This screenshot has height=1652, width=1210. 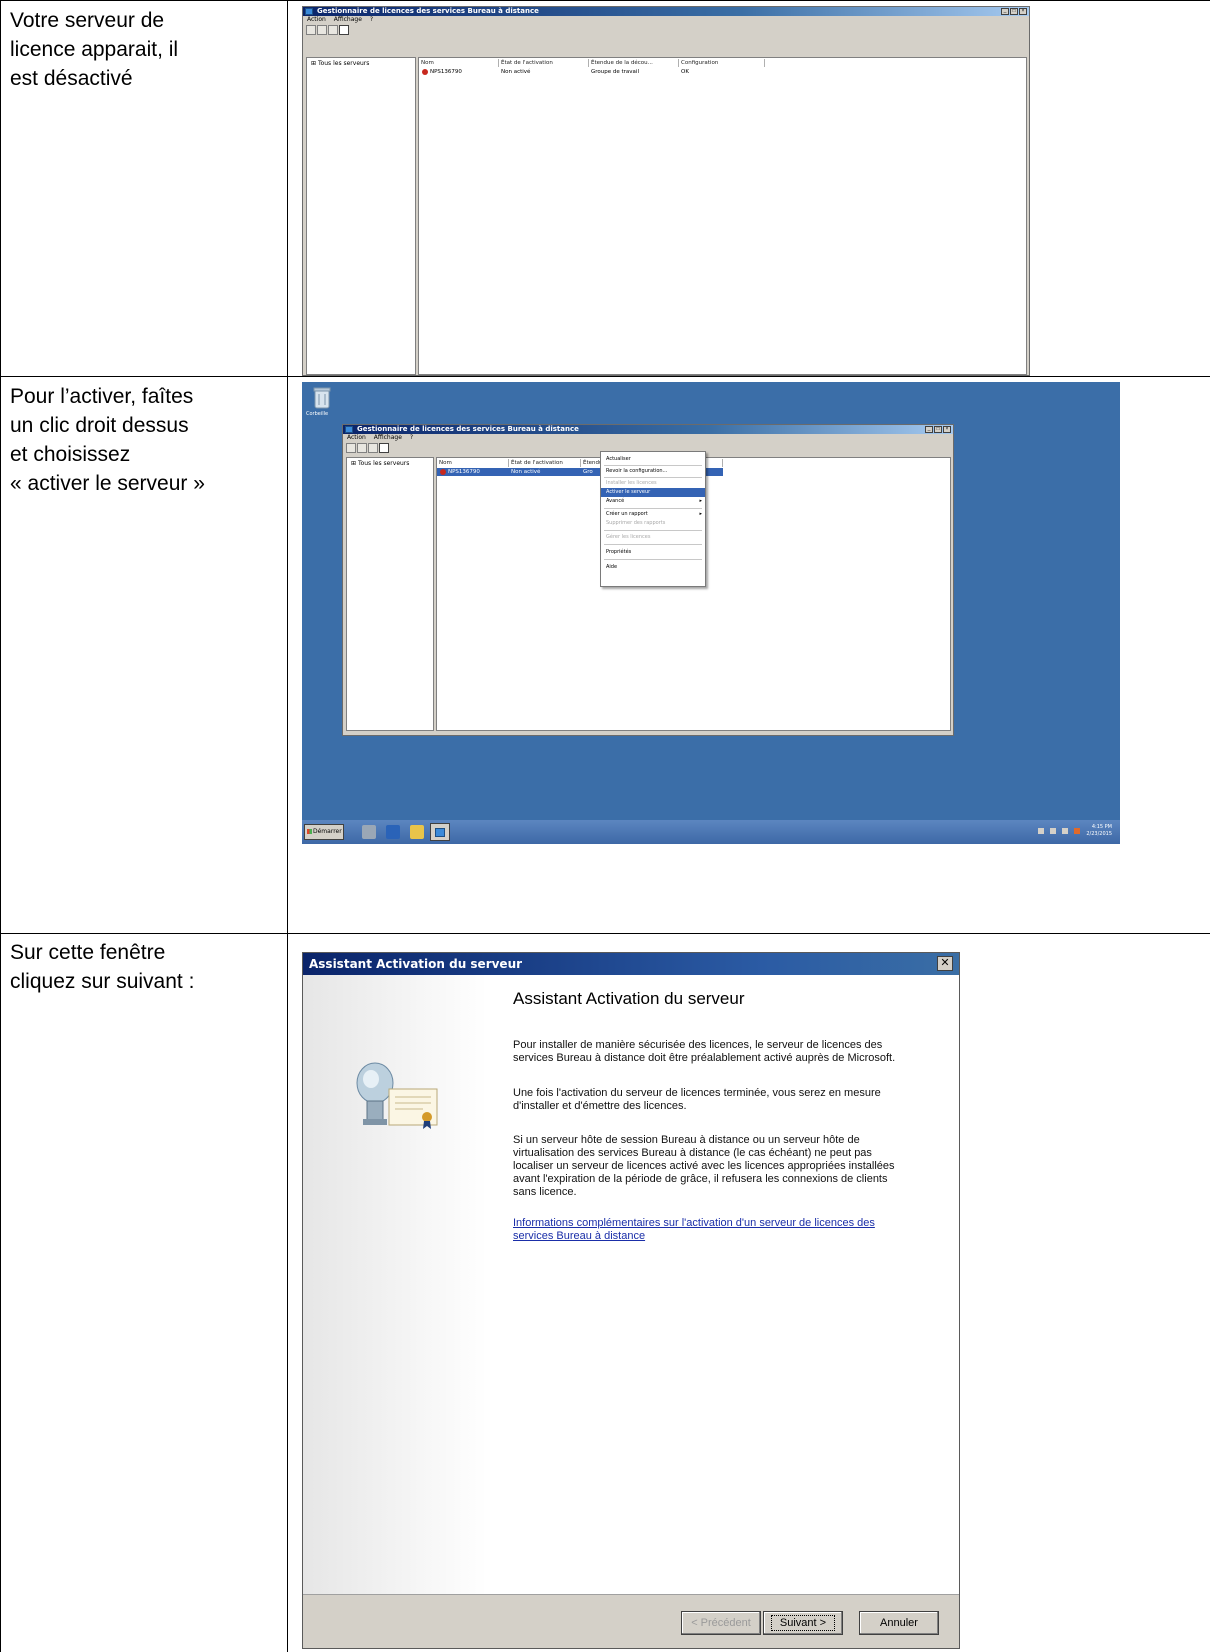 What do you see at coordinates (324, 832) in the screenshot?
I see `start-button: Démarrer` at bounding box center [324, 832].